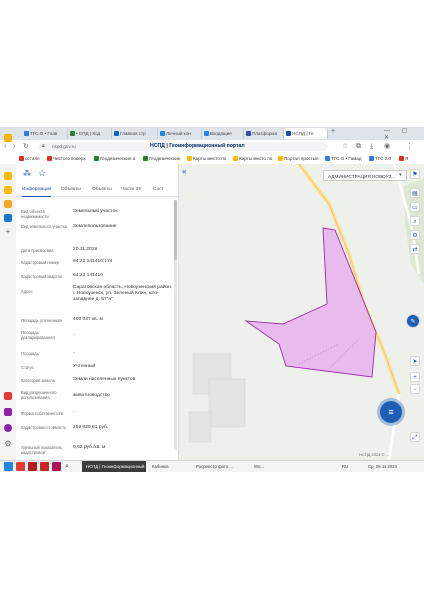  Describe the element at coordinates (102, 190) in the screenshot. I see `tab-objects-2: Объекты` at that location.